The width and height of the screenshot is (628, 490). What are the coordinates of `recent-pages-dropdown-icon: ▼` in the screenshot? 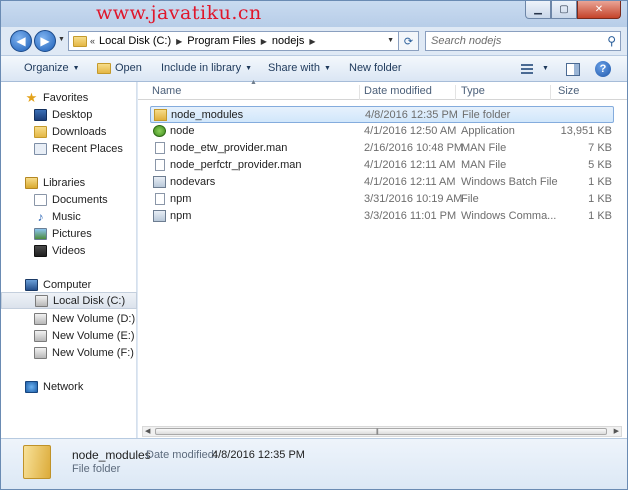 It's located at (61, 39).